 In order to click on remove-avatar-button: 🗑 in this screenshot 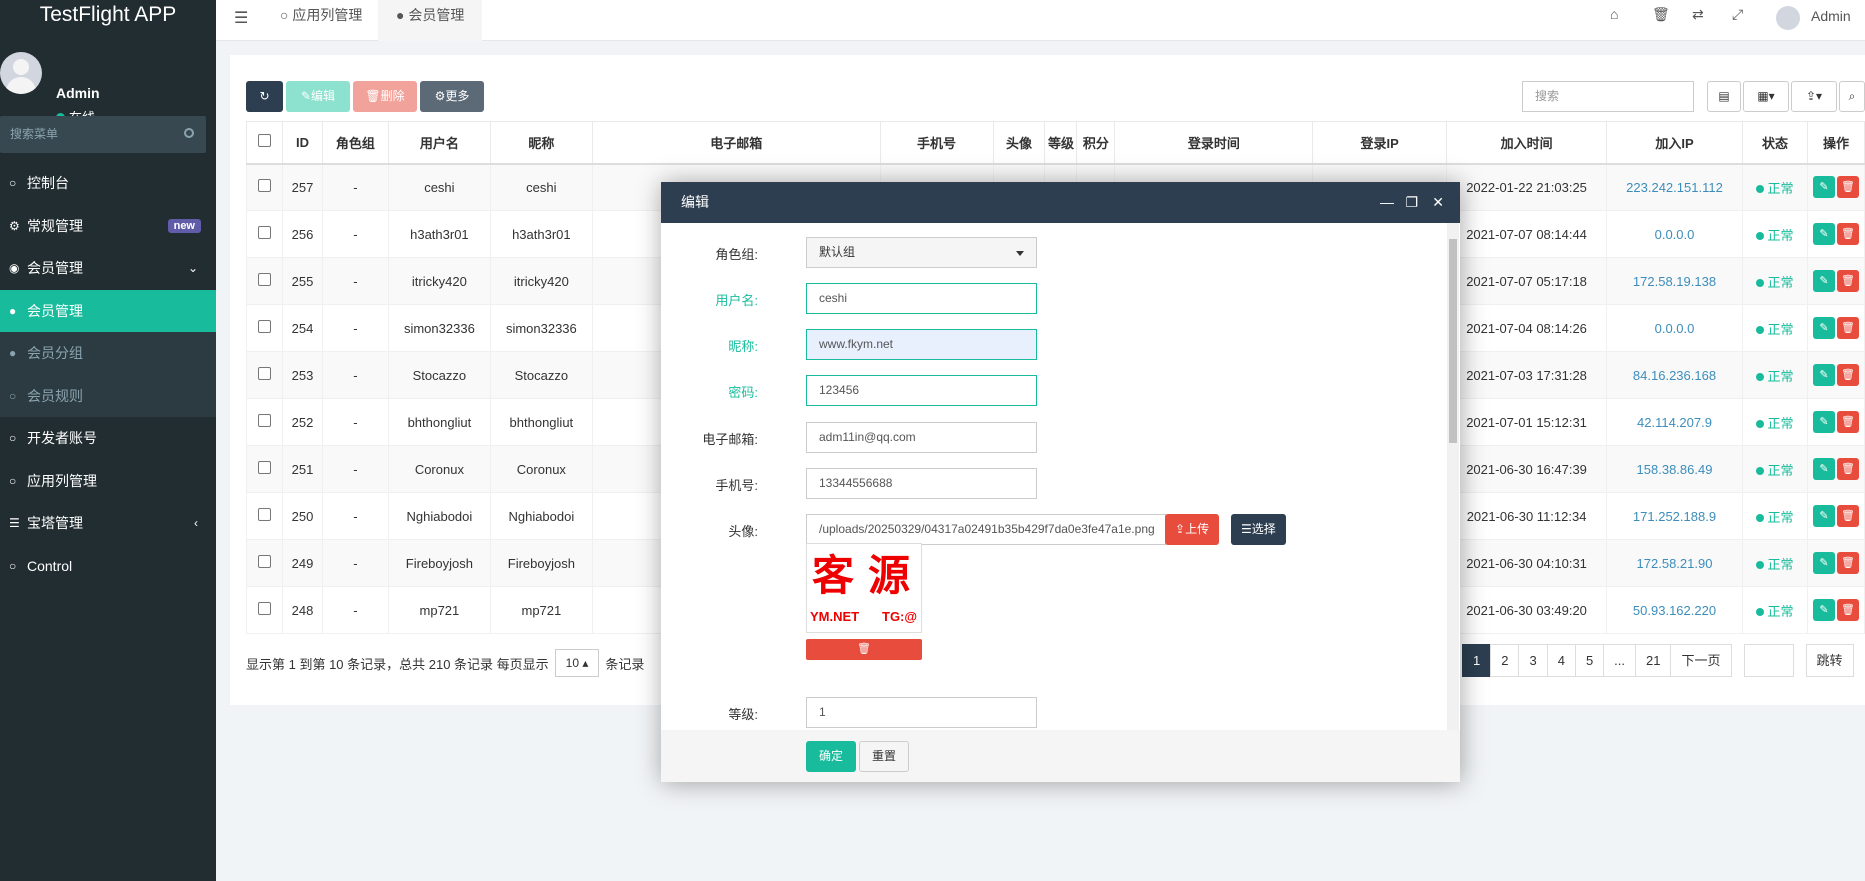, I will do `click(864, 649)`.